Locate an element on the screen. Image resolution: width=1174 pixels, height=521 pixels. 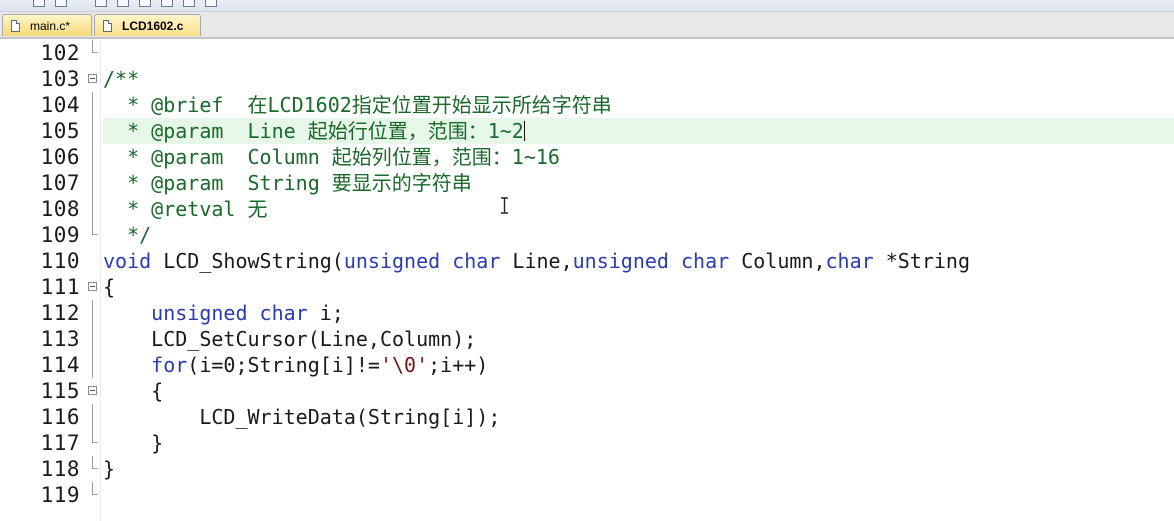
code-line: 103 /** is located at coordinates (587, 79).